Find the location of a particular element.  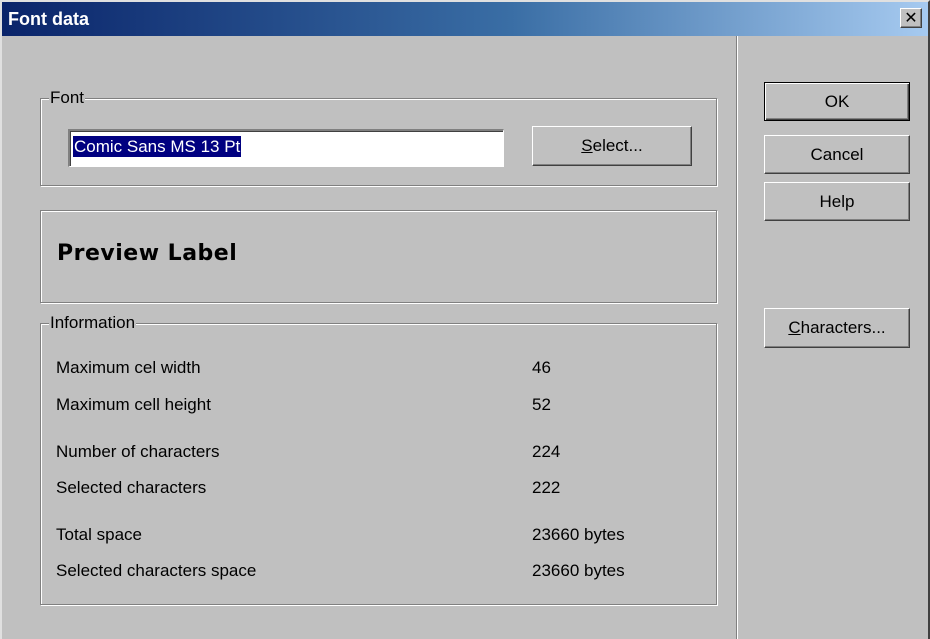

close-button: ✕ is located at coordinates (911, 18).